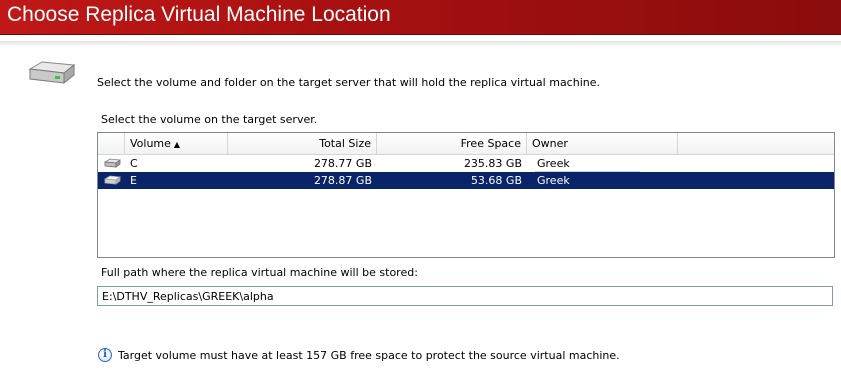 The width and height of the screenshot is (841, 377). Describe the element at coordinates (111, 143) in the screenshot. I see `icon-column-header` at that location.